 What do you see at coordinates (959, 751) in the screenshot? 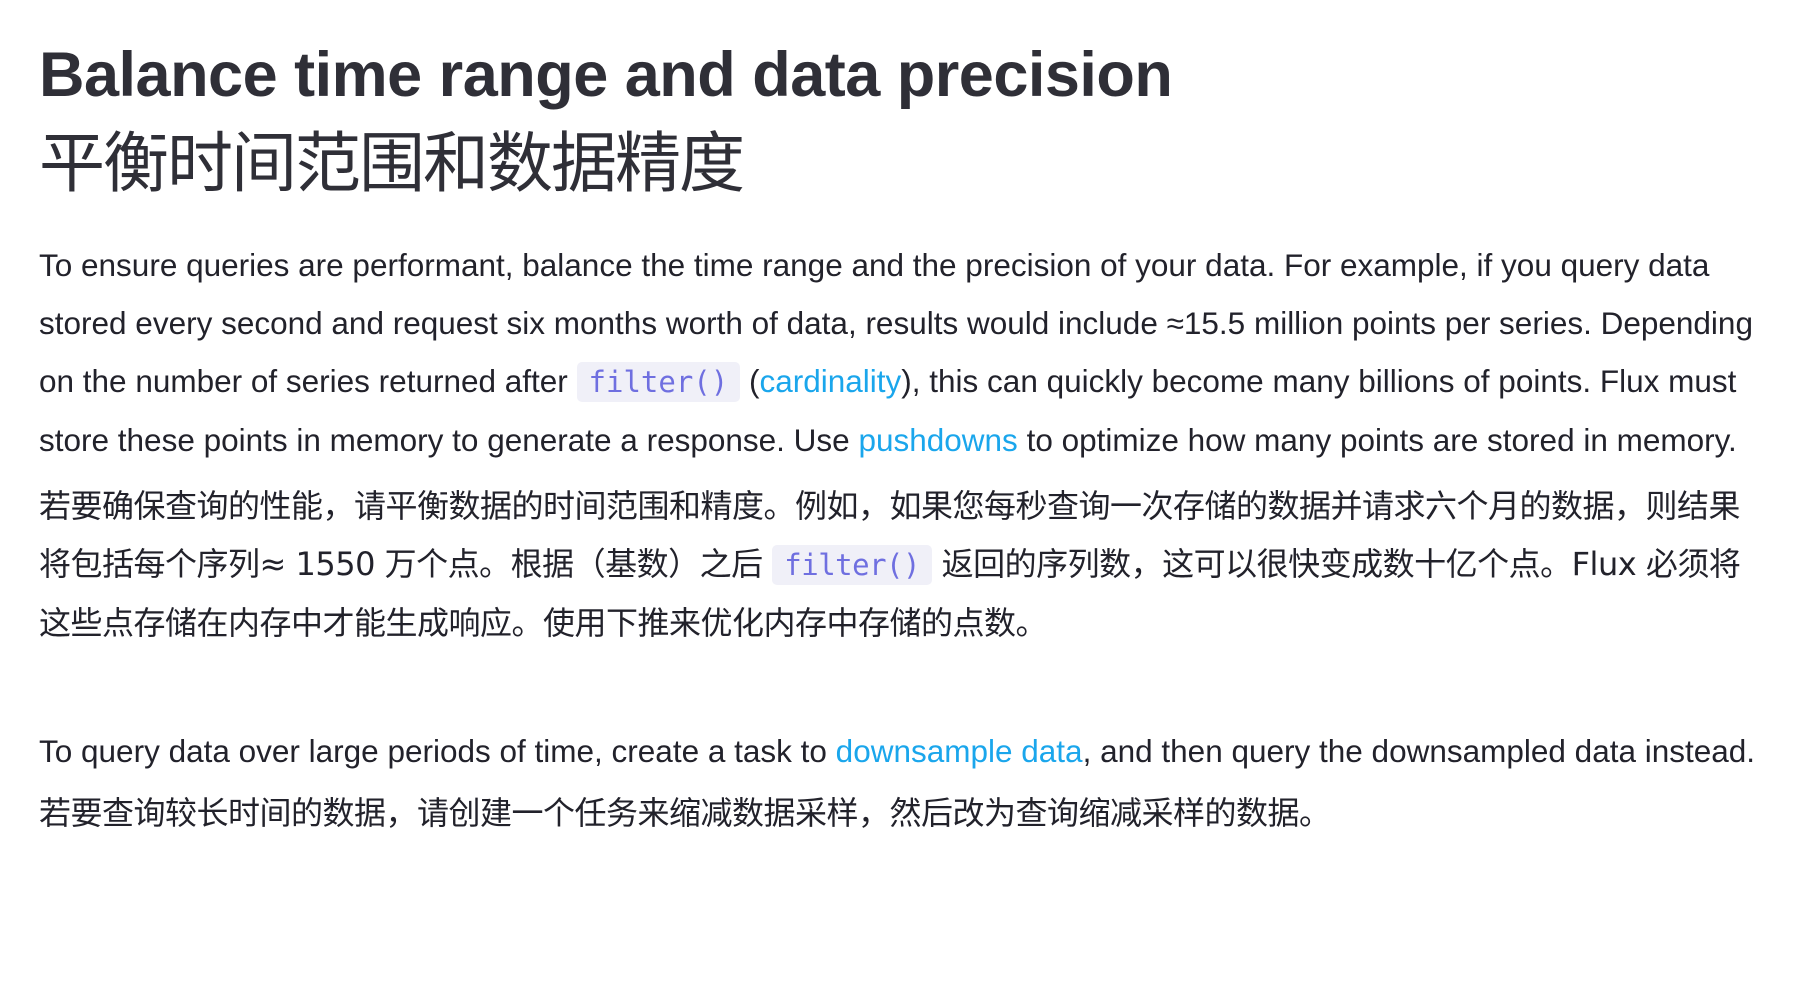
I see `link-downsample-data: downsample data` at bounding box center [959, 751].